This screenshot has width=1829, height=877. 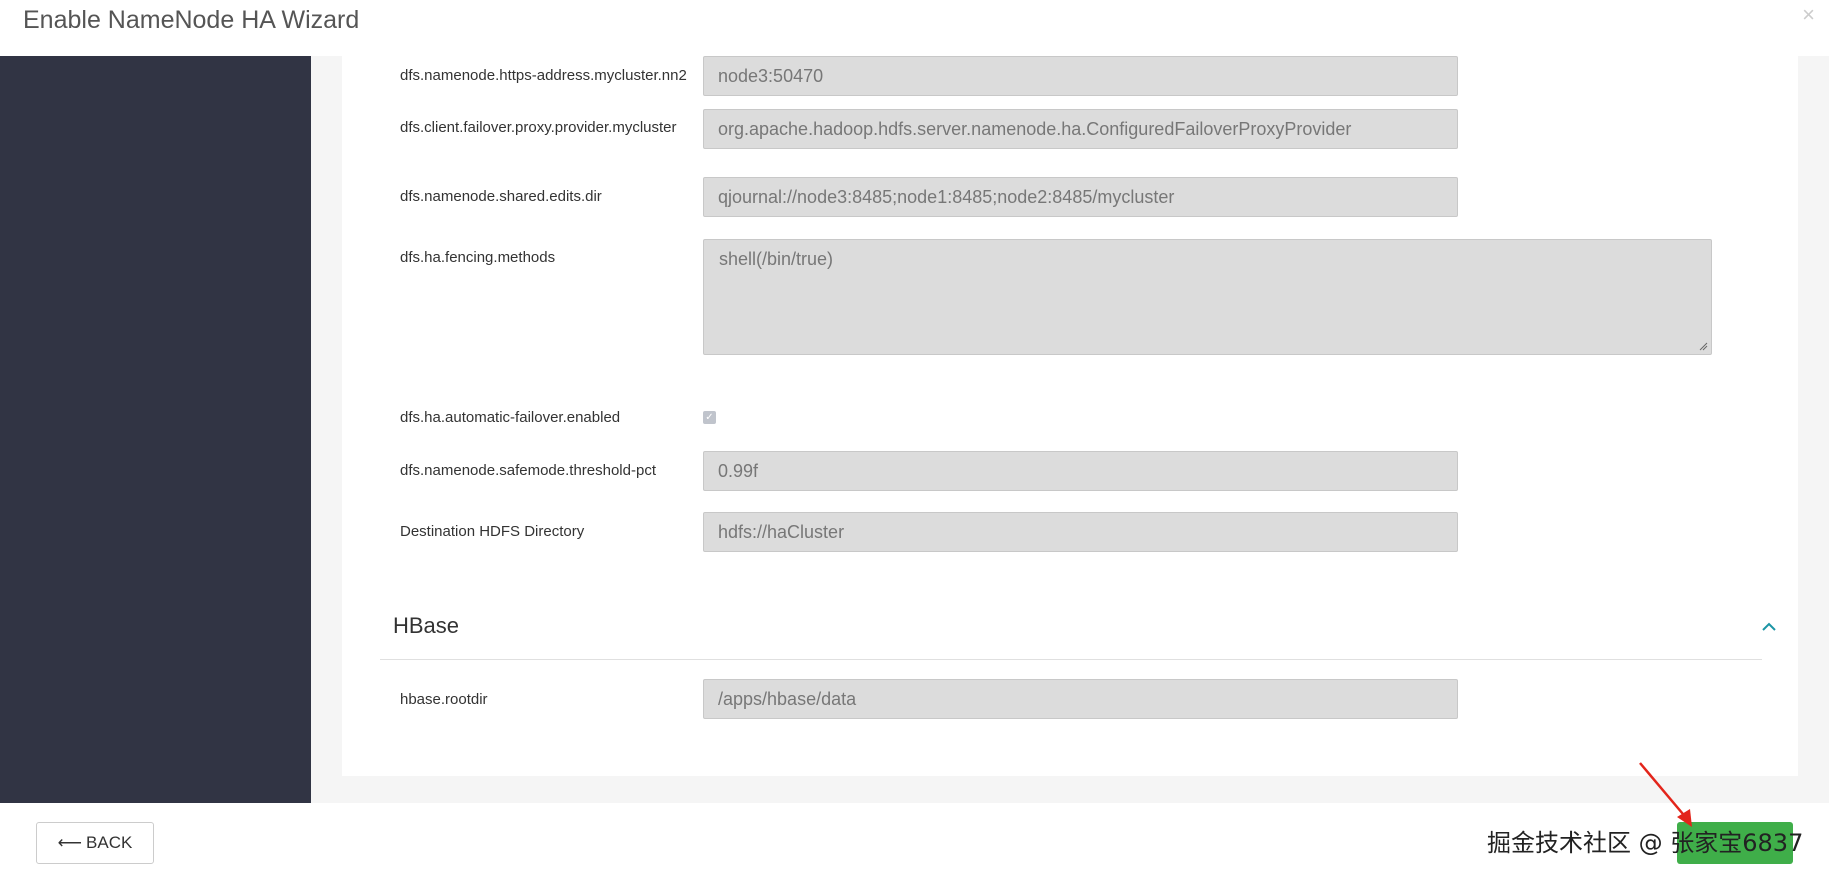 I want to click on fencing-methods-value: shell(/bin/true), so click(x=776, y=259).